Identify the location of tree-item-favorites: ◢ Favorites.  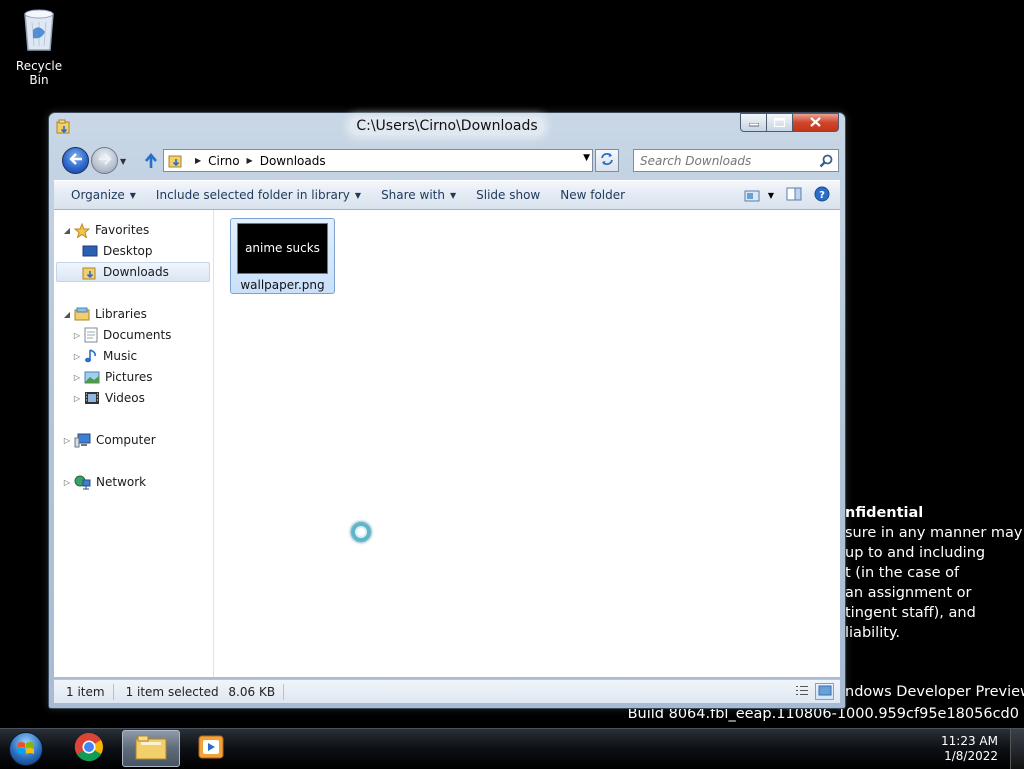
(105, 230).